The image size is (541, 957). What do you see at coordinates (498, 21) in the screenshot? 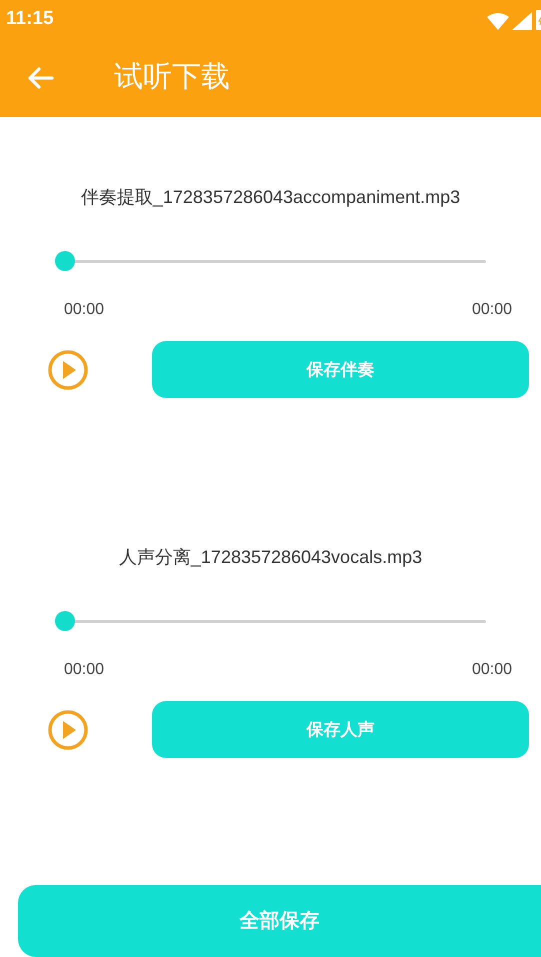
I see `wifi-icon` at bounding box center [498, 21].